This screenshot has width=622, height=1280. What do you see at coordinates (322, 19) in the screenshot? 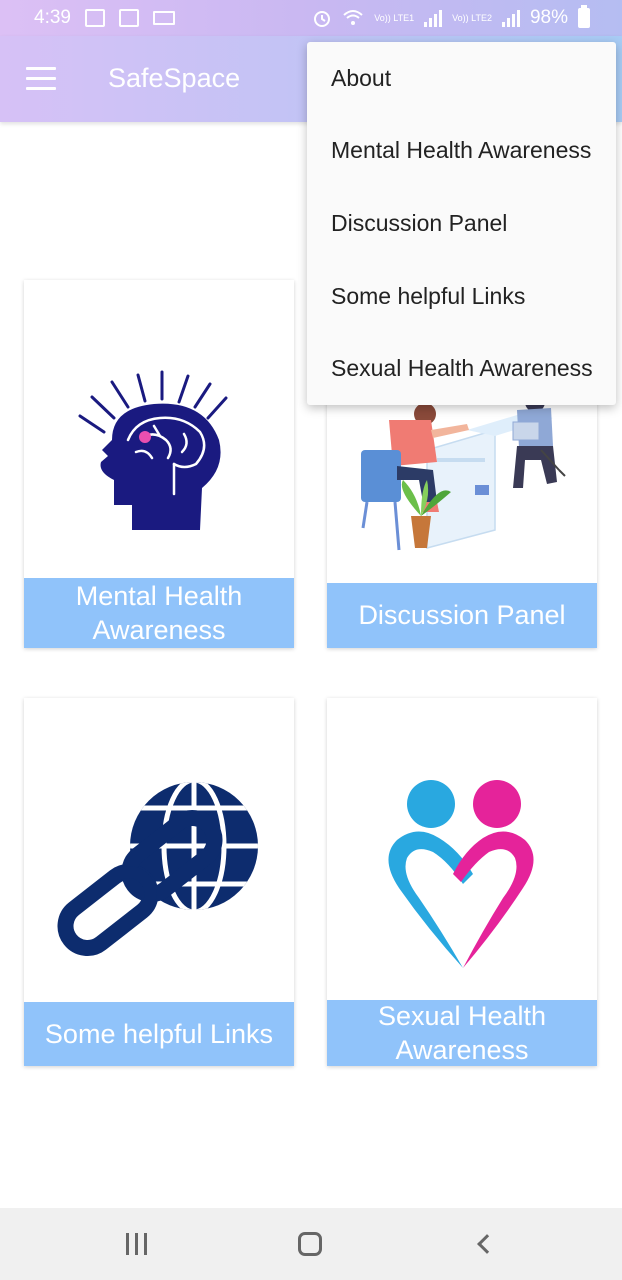
I see `alarm-icon` at bounding box center [322, 19].